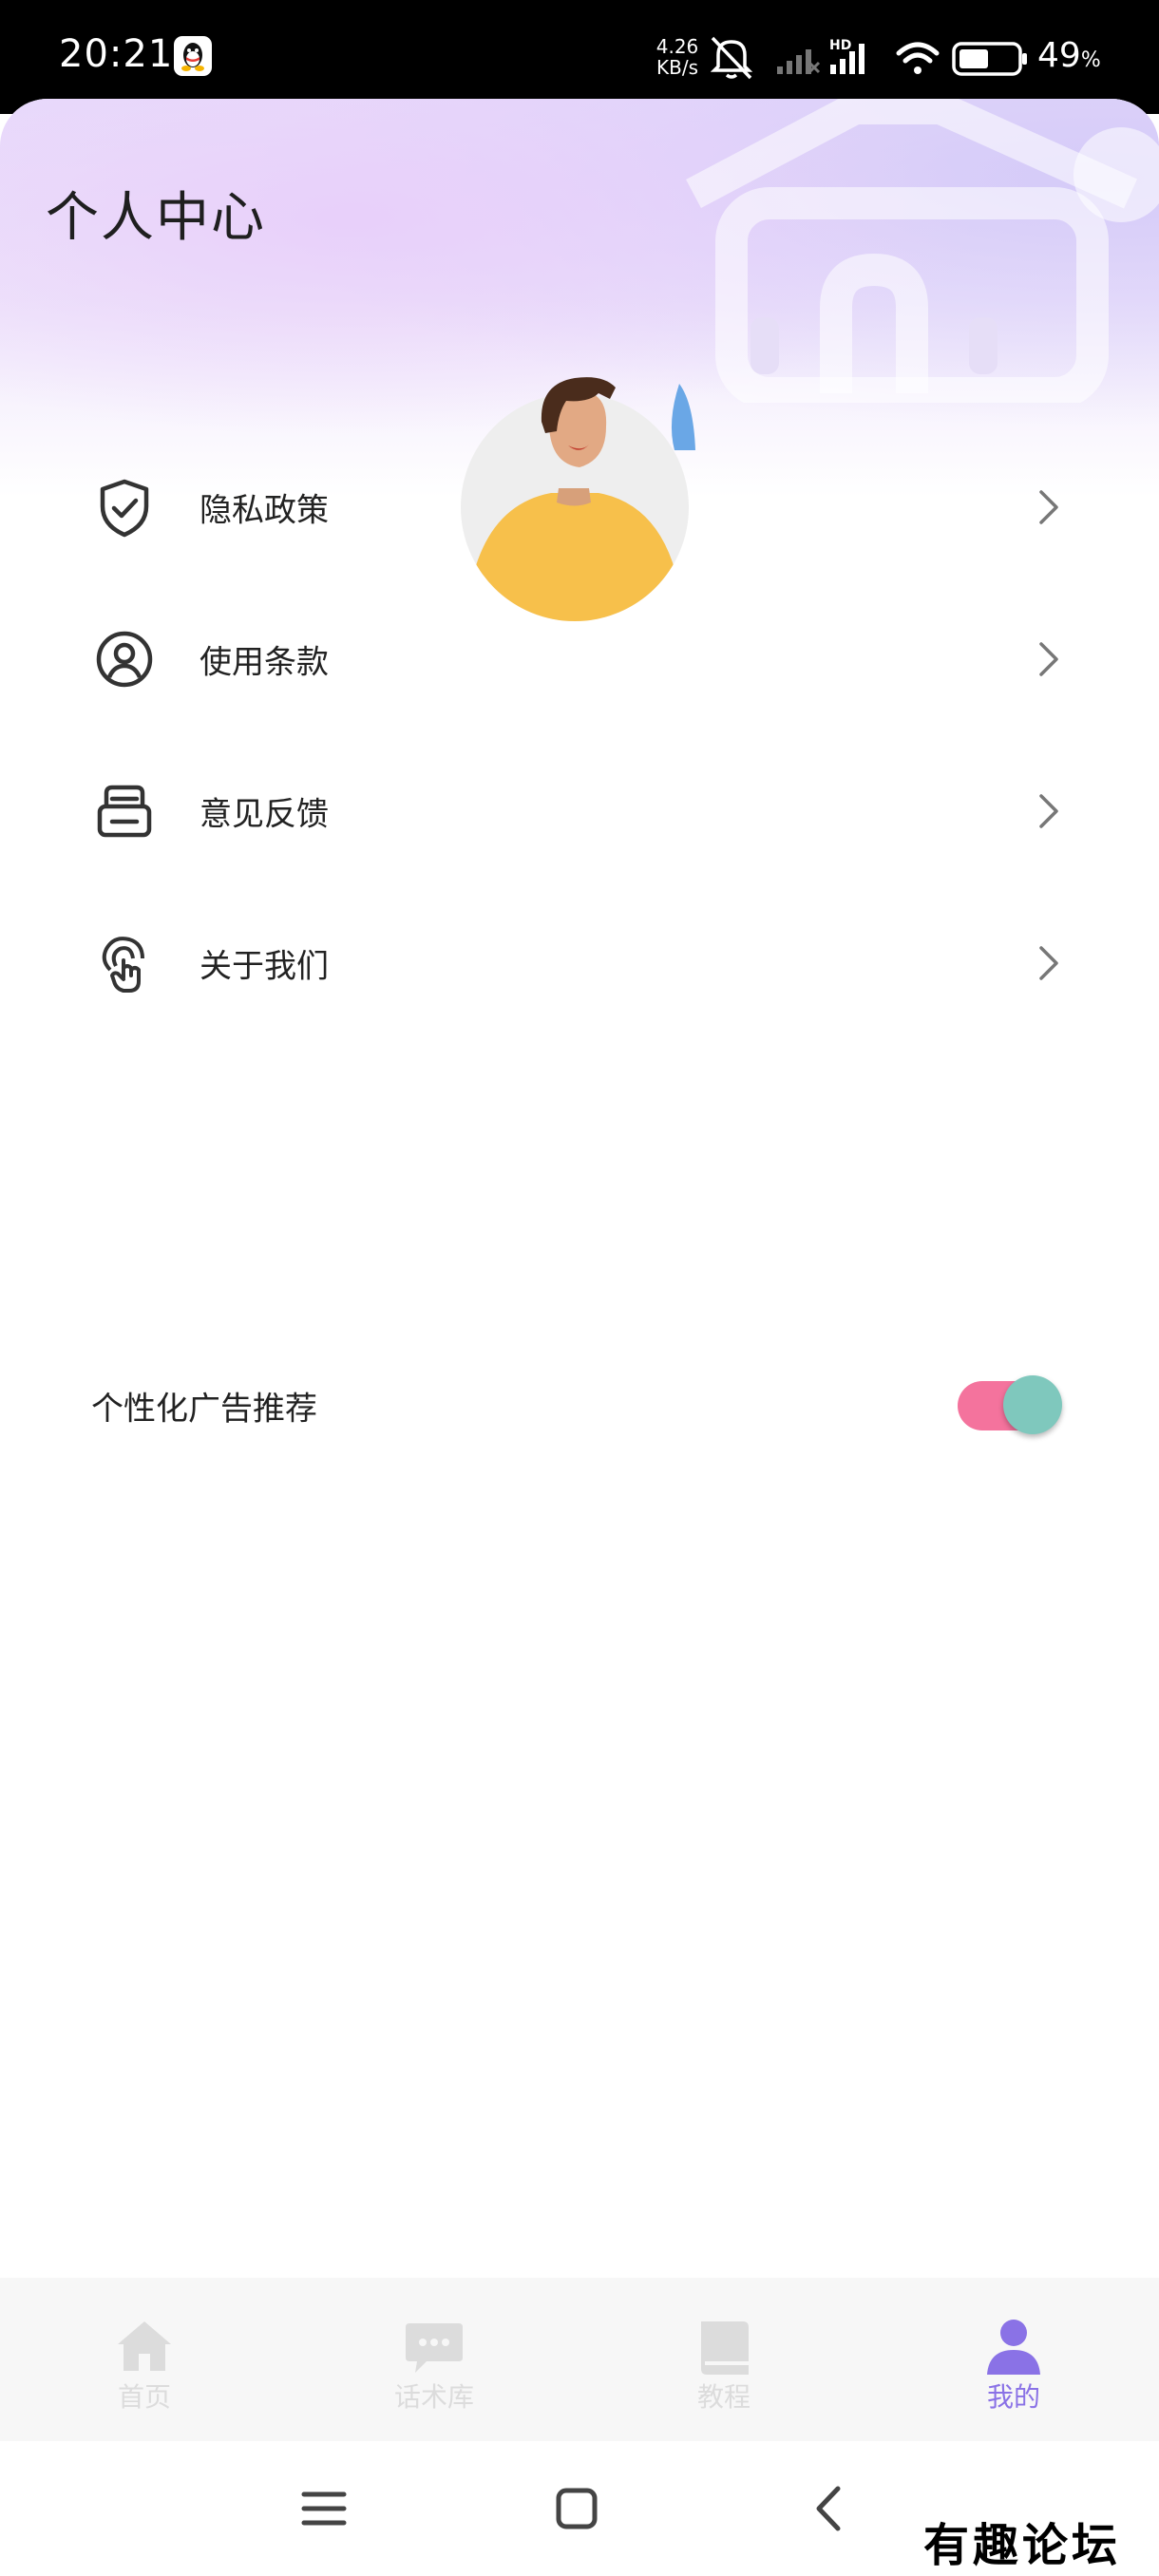 The image size is (1159, 2576). I want to click on hd-signal-icon: HD, so click(846, 56).